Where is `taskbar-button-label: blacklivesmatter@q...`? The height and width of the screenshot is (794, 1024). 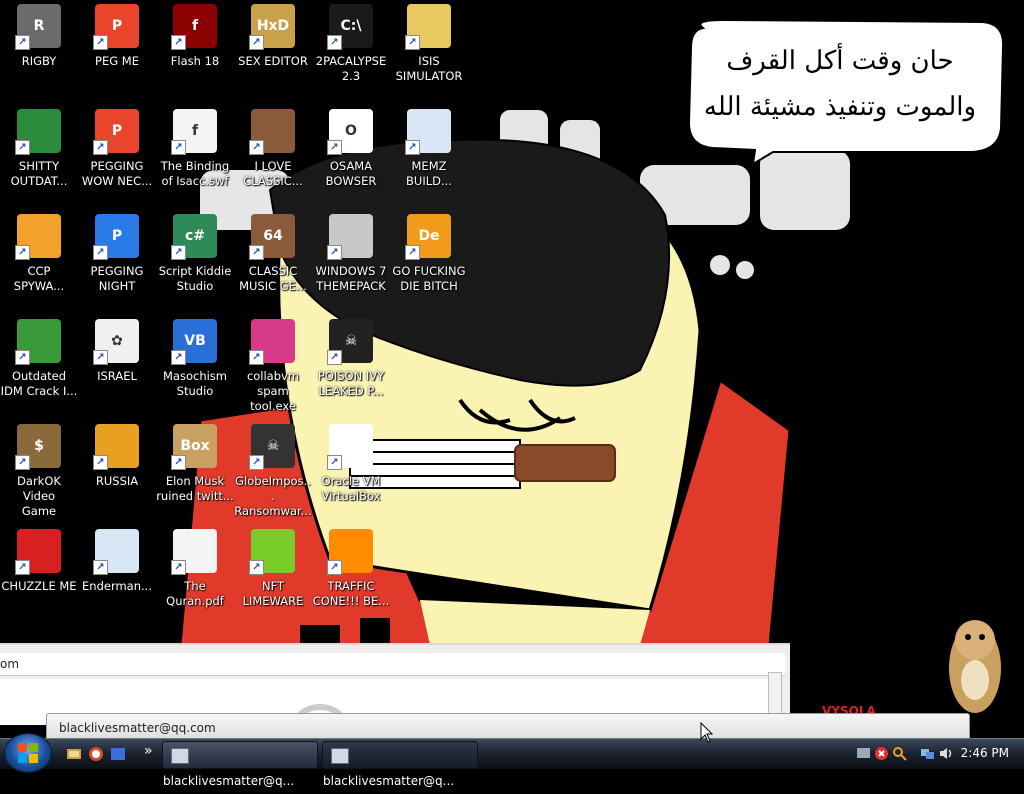
taskbar-button-label: blacklivesmatter@q... is located at coordinates (389, 781).